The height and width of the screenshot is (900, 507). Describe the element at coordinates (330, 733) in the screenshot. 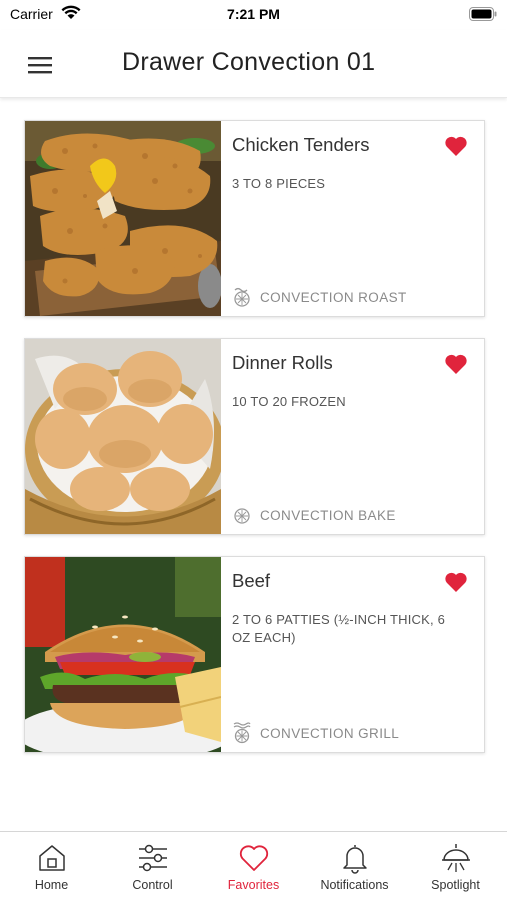

I see `cooking-mode-label: CONVECTION GRILL` at that location.